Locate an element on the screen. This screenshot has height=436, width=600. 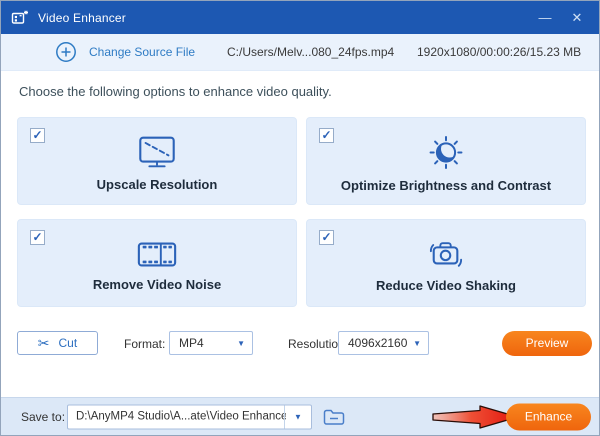
option-label: Upscale Resolution is located at coordinates (157, 184).